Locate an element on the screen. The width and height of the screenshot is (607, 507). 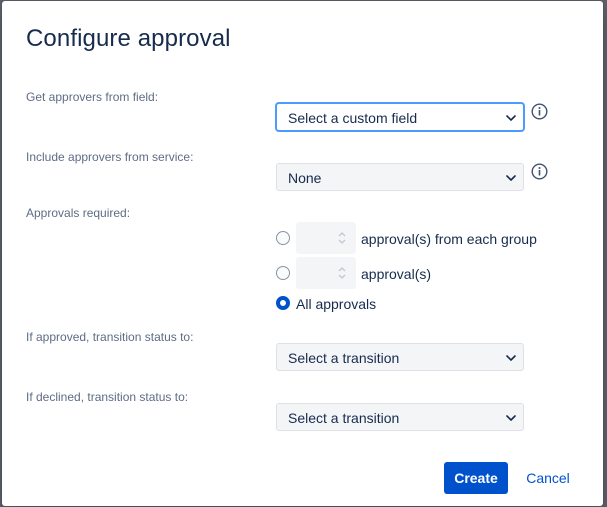
approvals-count-input is located at coordinates (326, 273).